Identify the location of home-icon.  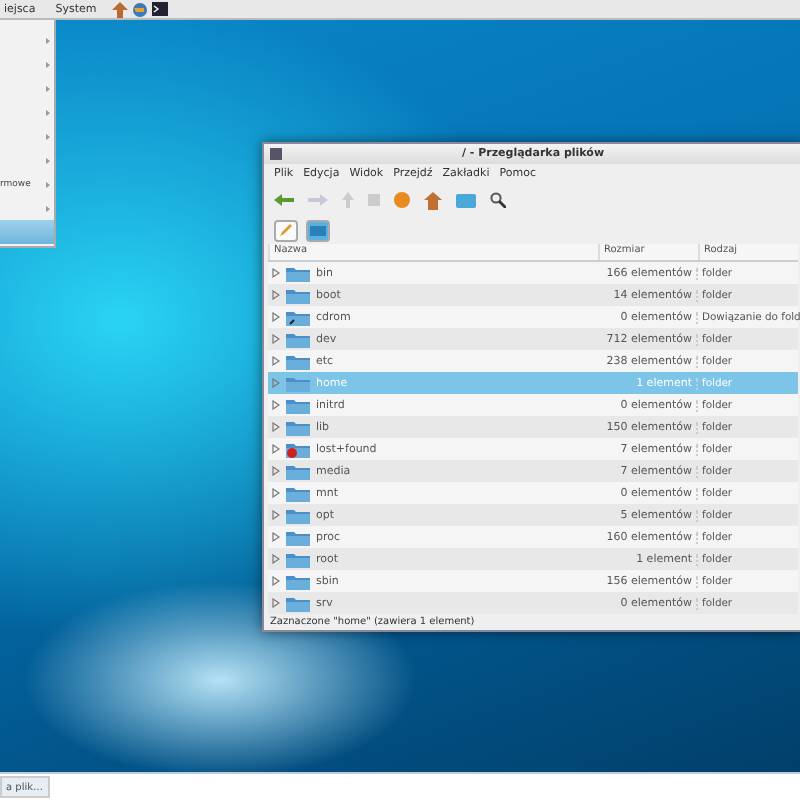
(433, 200).